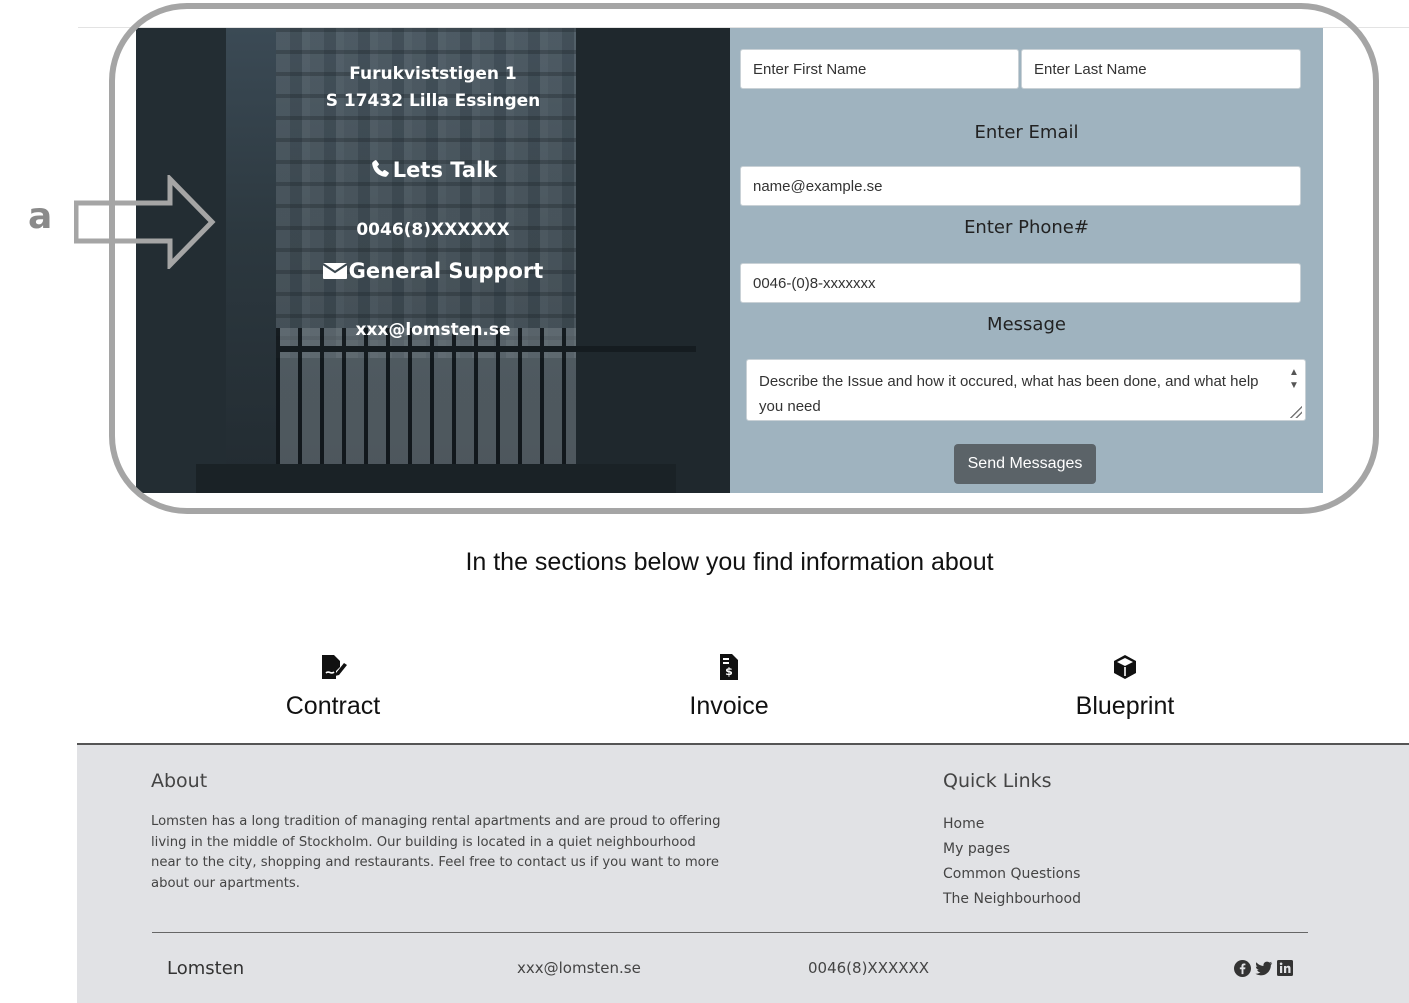 The height and width of the screenshot is (1003, 1409). Describe the element at coordinates (446, 271) in the screenshot. I see `support-heading-text: General Support` at that location.